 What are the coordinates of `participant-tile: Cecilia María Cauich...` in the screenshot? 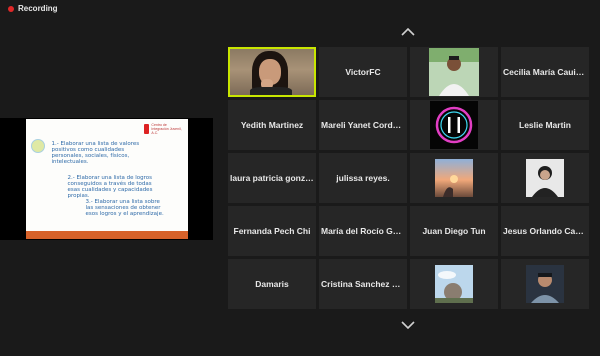 It's located at (545, 72).